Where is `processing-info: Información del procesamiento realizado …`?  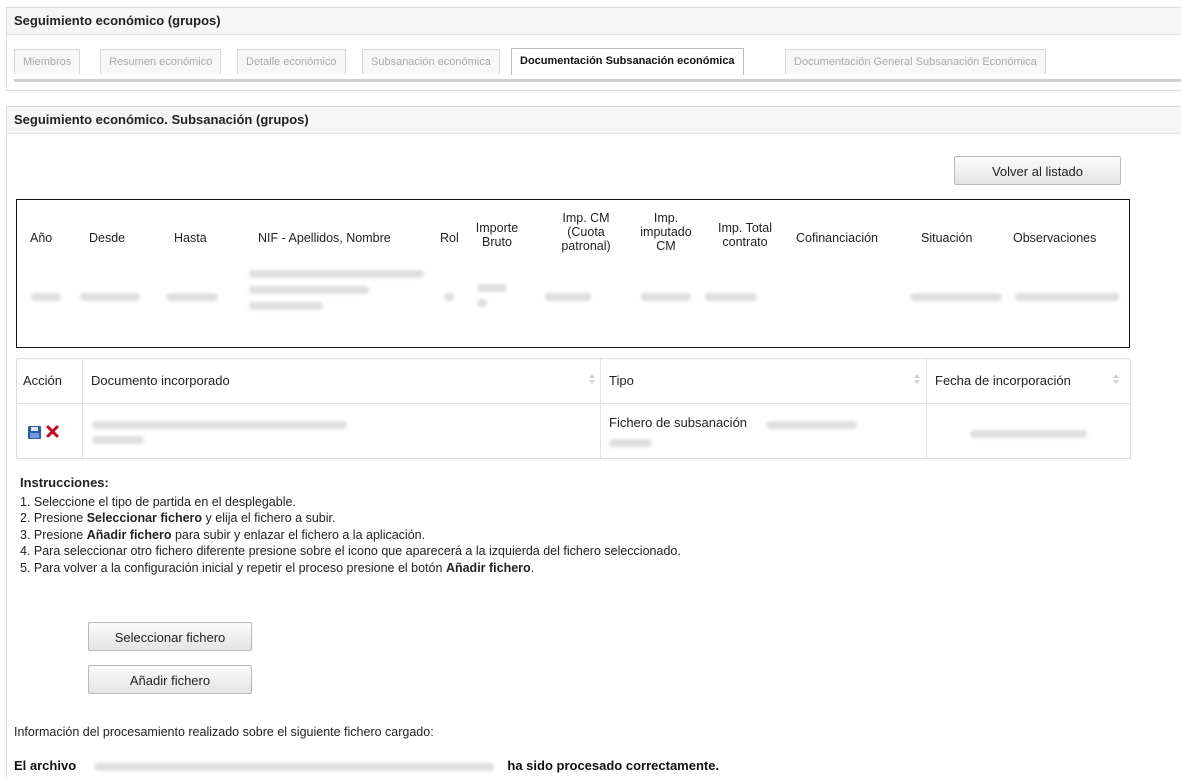
processing-info: Información del procesamiento realizado … is located at coordinates (224, 732).